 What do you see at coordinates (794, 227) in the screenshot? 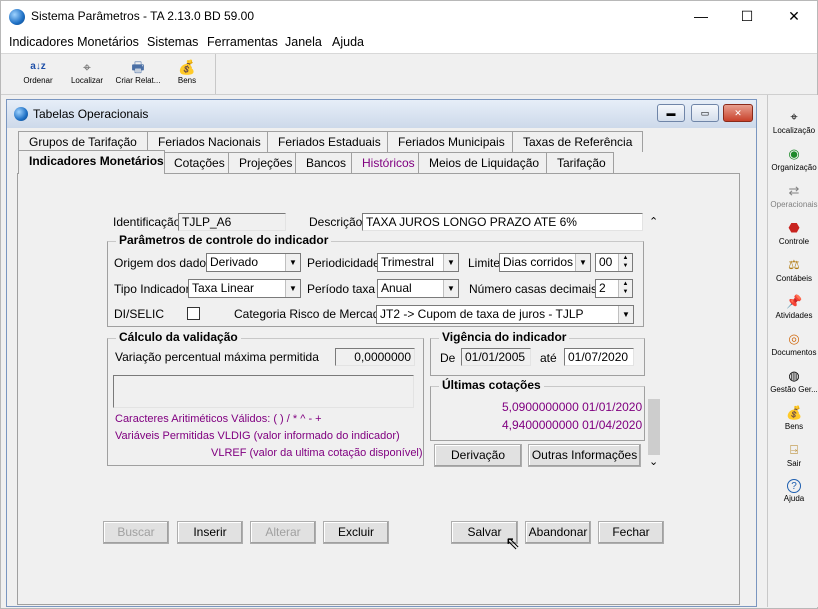
I see `stop-icon: ⬣` at bounding box center [794, 227].